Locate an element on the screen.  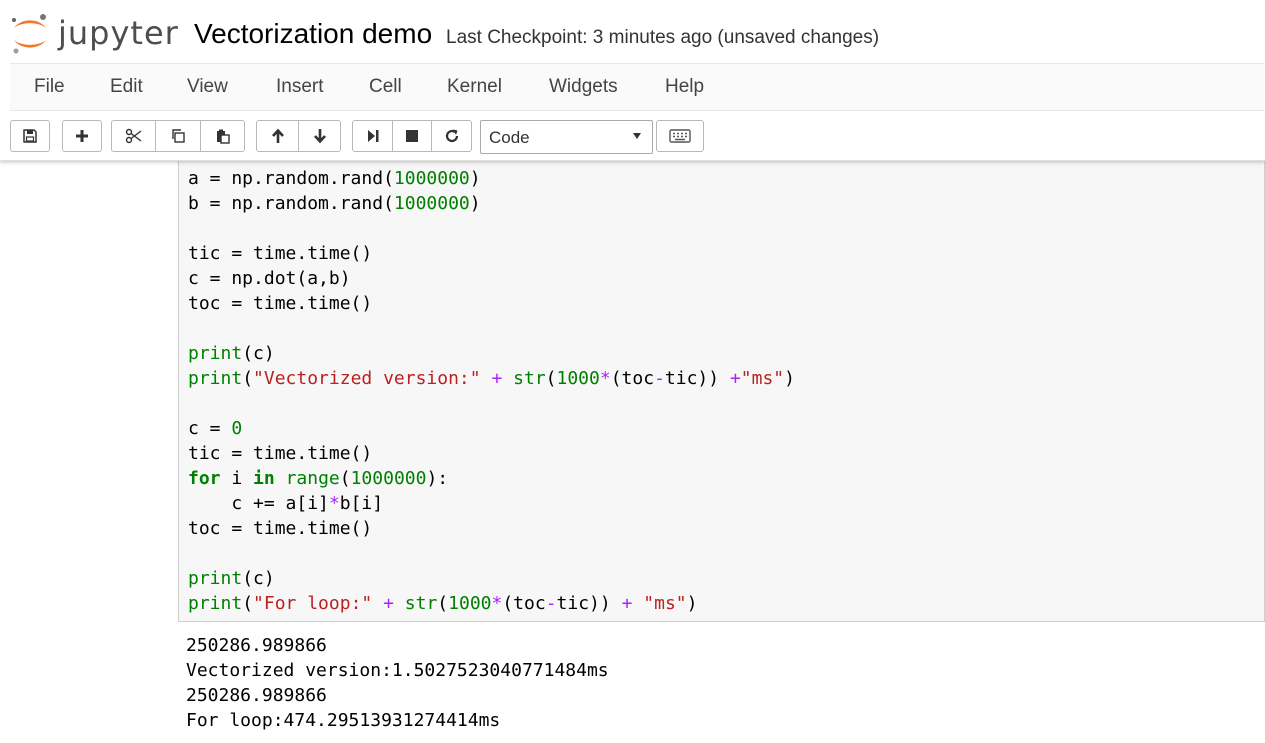
menu-insert: Insert is located at coordinates (300, 87).